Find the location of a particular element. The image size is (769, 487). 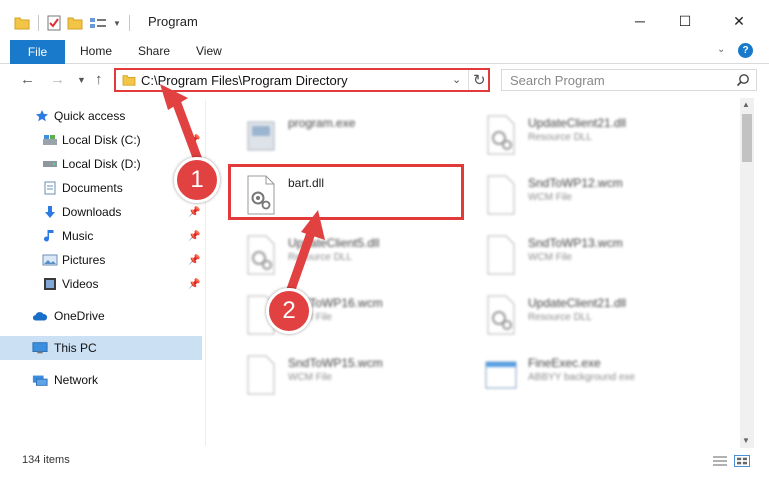

back-arrow-icon: ← is located at coordinates (27, 79).